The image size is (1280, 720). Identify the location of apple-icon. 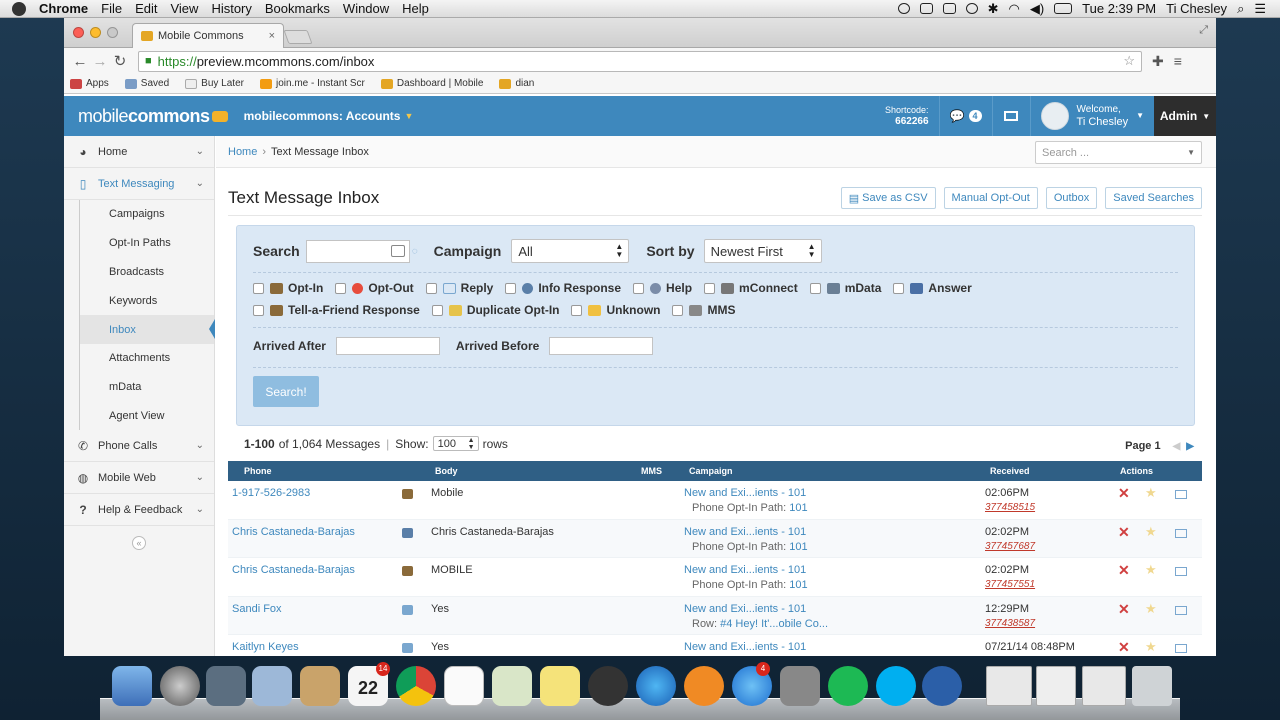
(19, 8).